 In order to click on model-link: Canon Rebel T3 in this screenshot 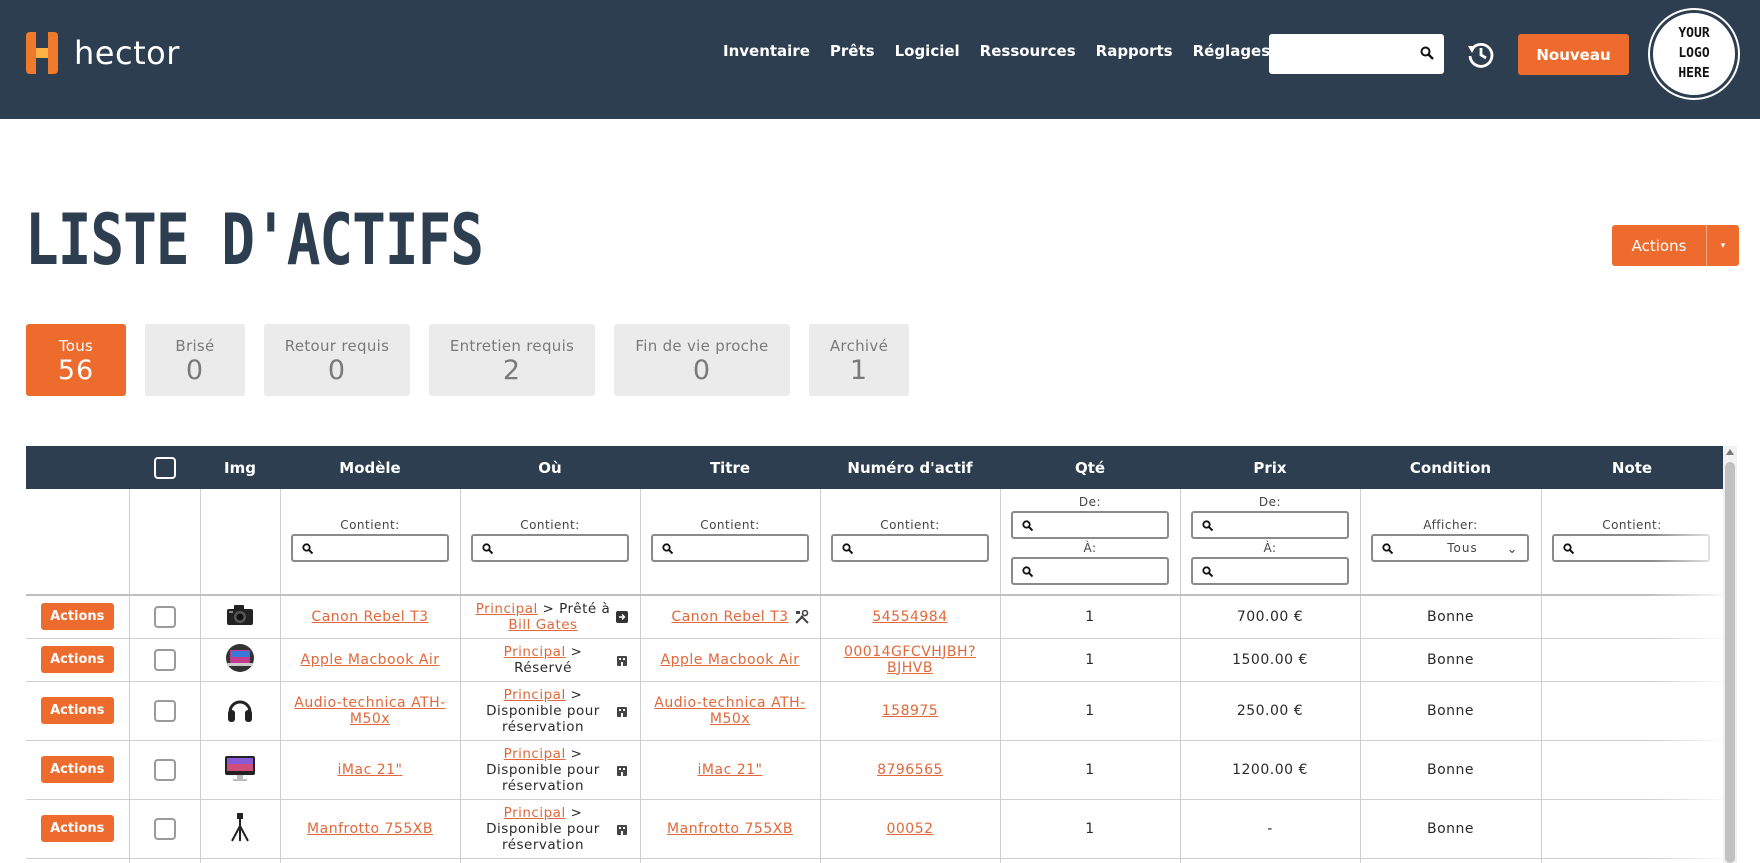, I will do `click(369, 617)`.